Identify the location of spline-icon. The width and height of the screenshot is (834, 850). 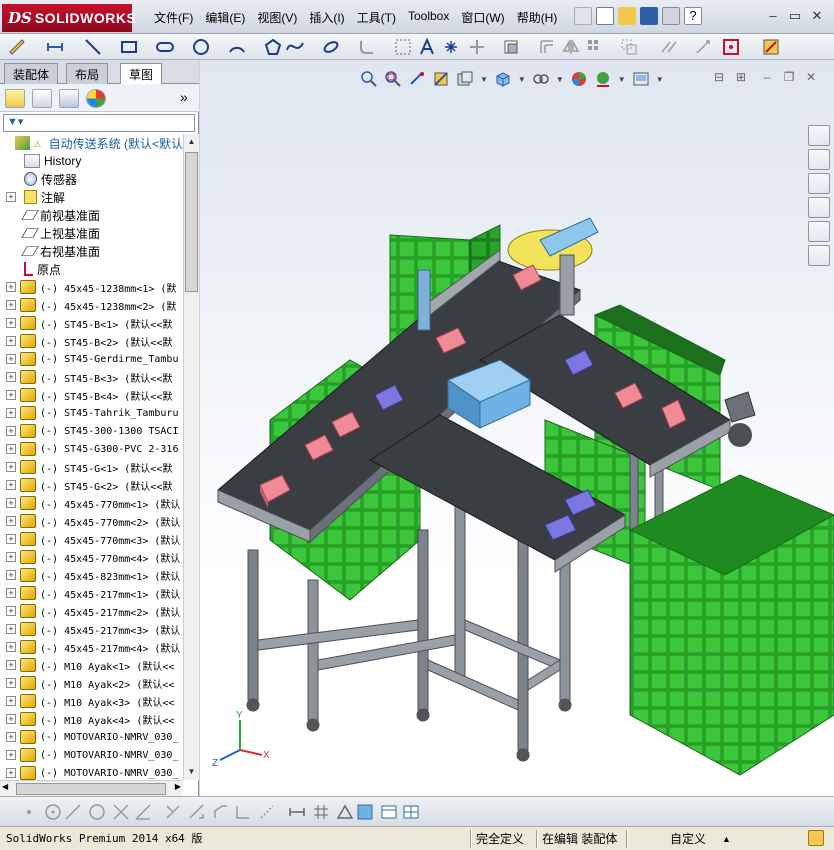
(295, 47).